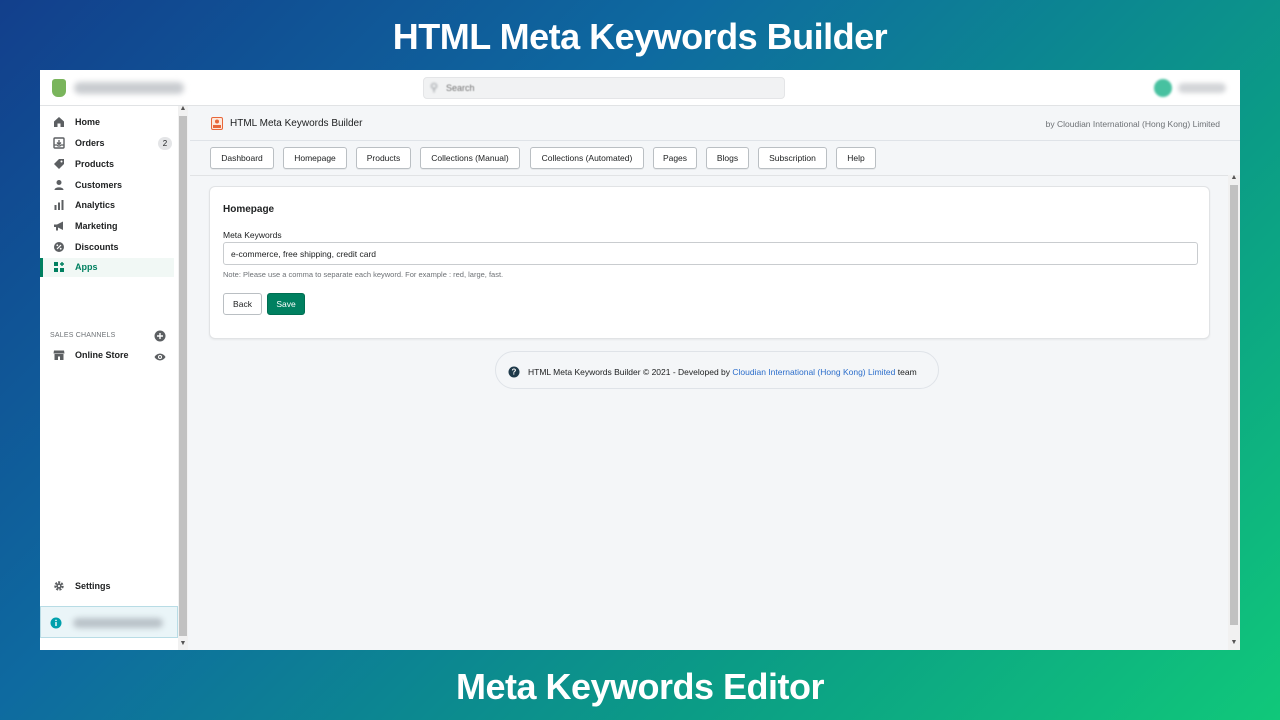 Image resolution: width=1280 pixels, height=720 pixels. What do you see at coordinates (93, 586) in the screenshot?
I see `sidebar-item-label: Settings` at bounding box center [93, 586].